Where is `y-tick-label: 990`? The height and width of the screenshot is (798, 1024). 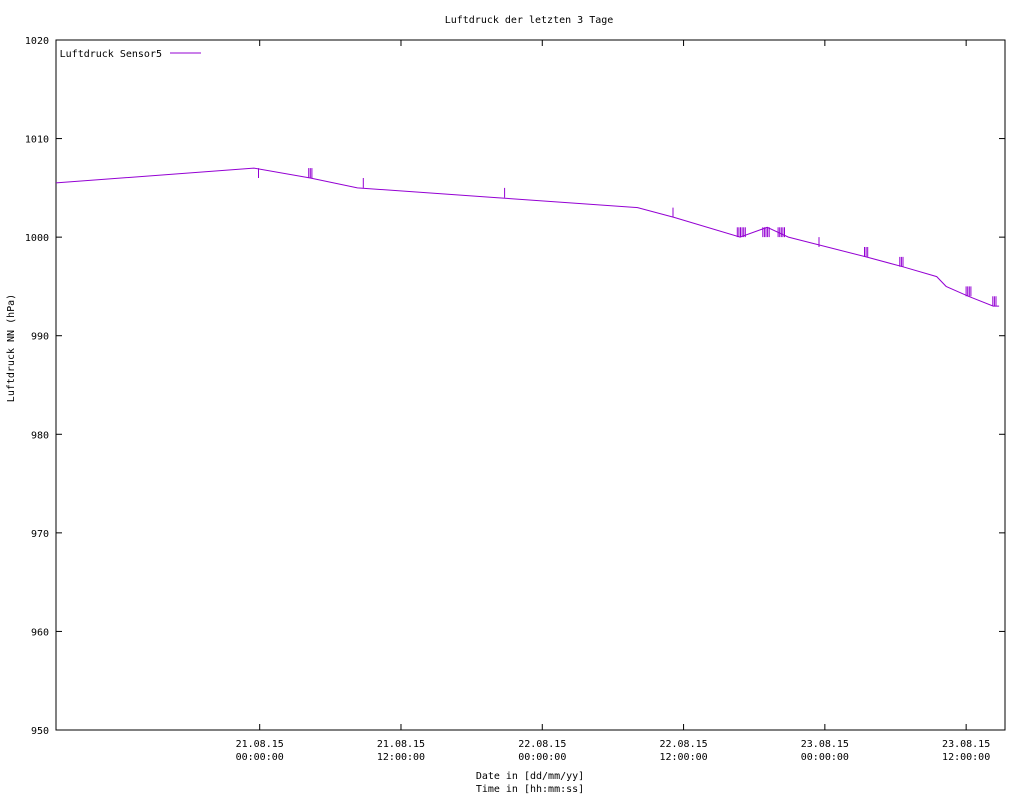
y-tick-label: 990 is located at coordinates (40, 337).